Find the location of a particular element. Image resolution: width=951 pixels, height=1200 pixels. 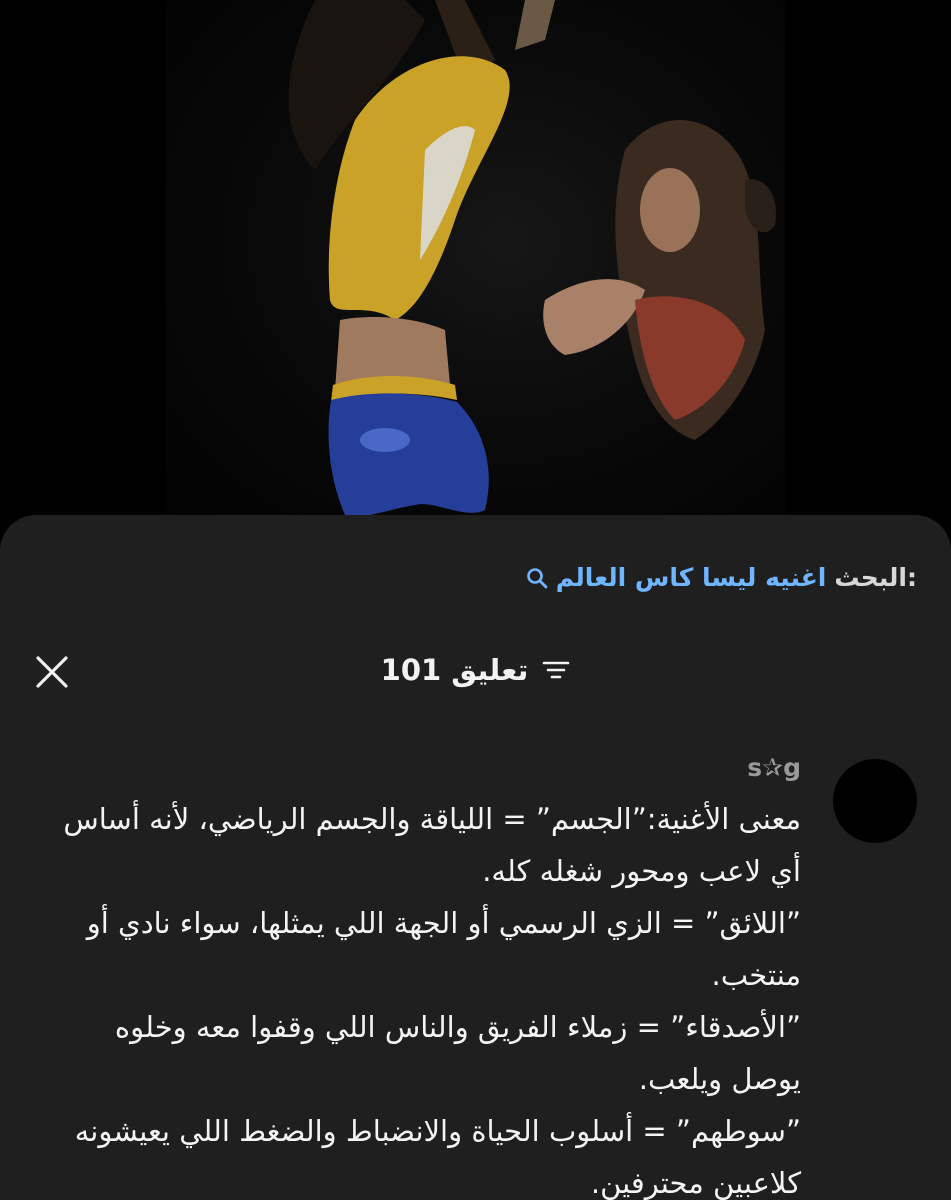

search-query-link: اغنيه ليسا كاس العالم is located at coordinates (691, 577).